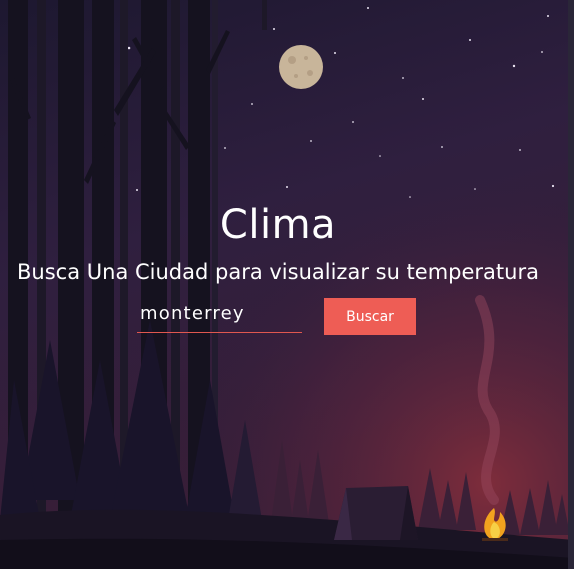  Describe the element at coordinates (278, 225) in the screenshot. I see `page-title: Clima` at that location.